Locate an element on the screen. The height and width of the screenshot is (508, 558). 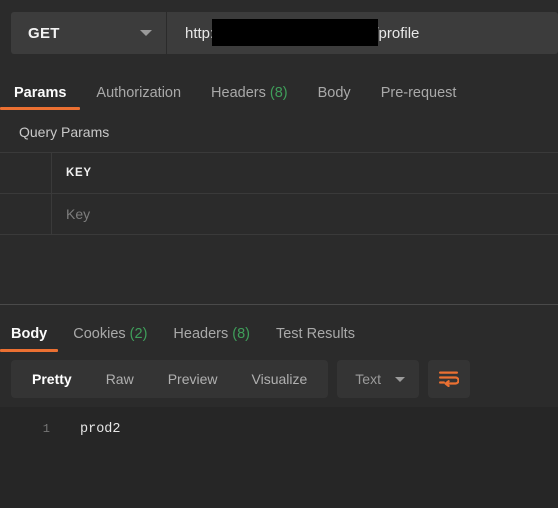
response-tab-headers-count: (8) is located at coordinates (241, 333).